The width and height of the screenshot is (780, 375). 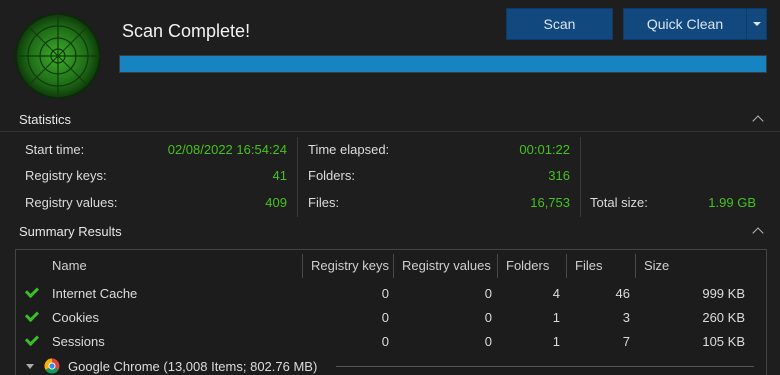 What do you see at coordinates (691, 265) in the screenshot?
I see `column-header-size: Size` at bounding box center [691, 265].